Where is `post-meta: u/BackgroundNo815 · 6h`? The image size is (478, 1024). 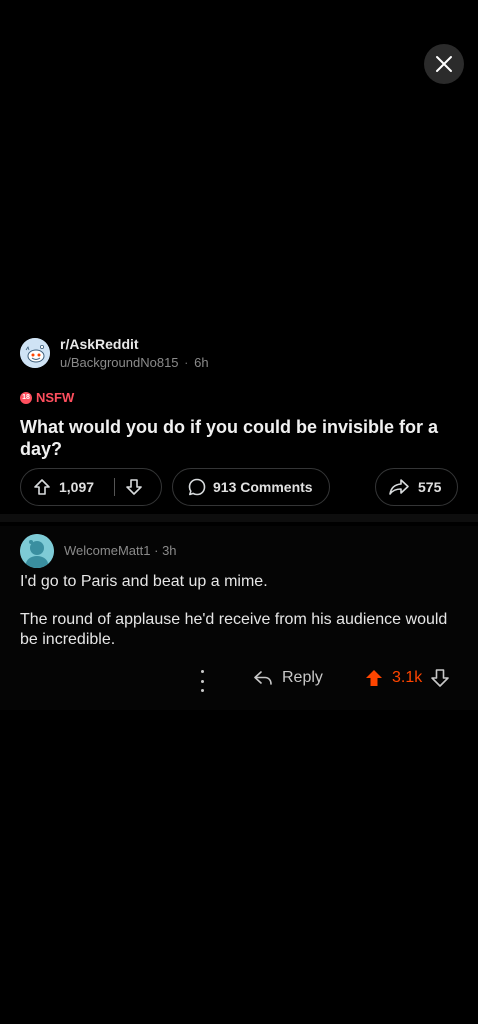
post-meta: u/BackgroundNo815 · 6h is located at coordinates (134, 362).